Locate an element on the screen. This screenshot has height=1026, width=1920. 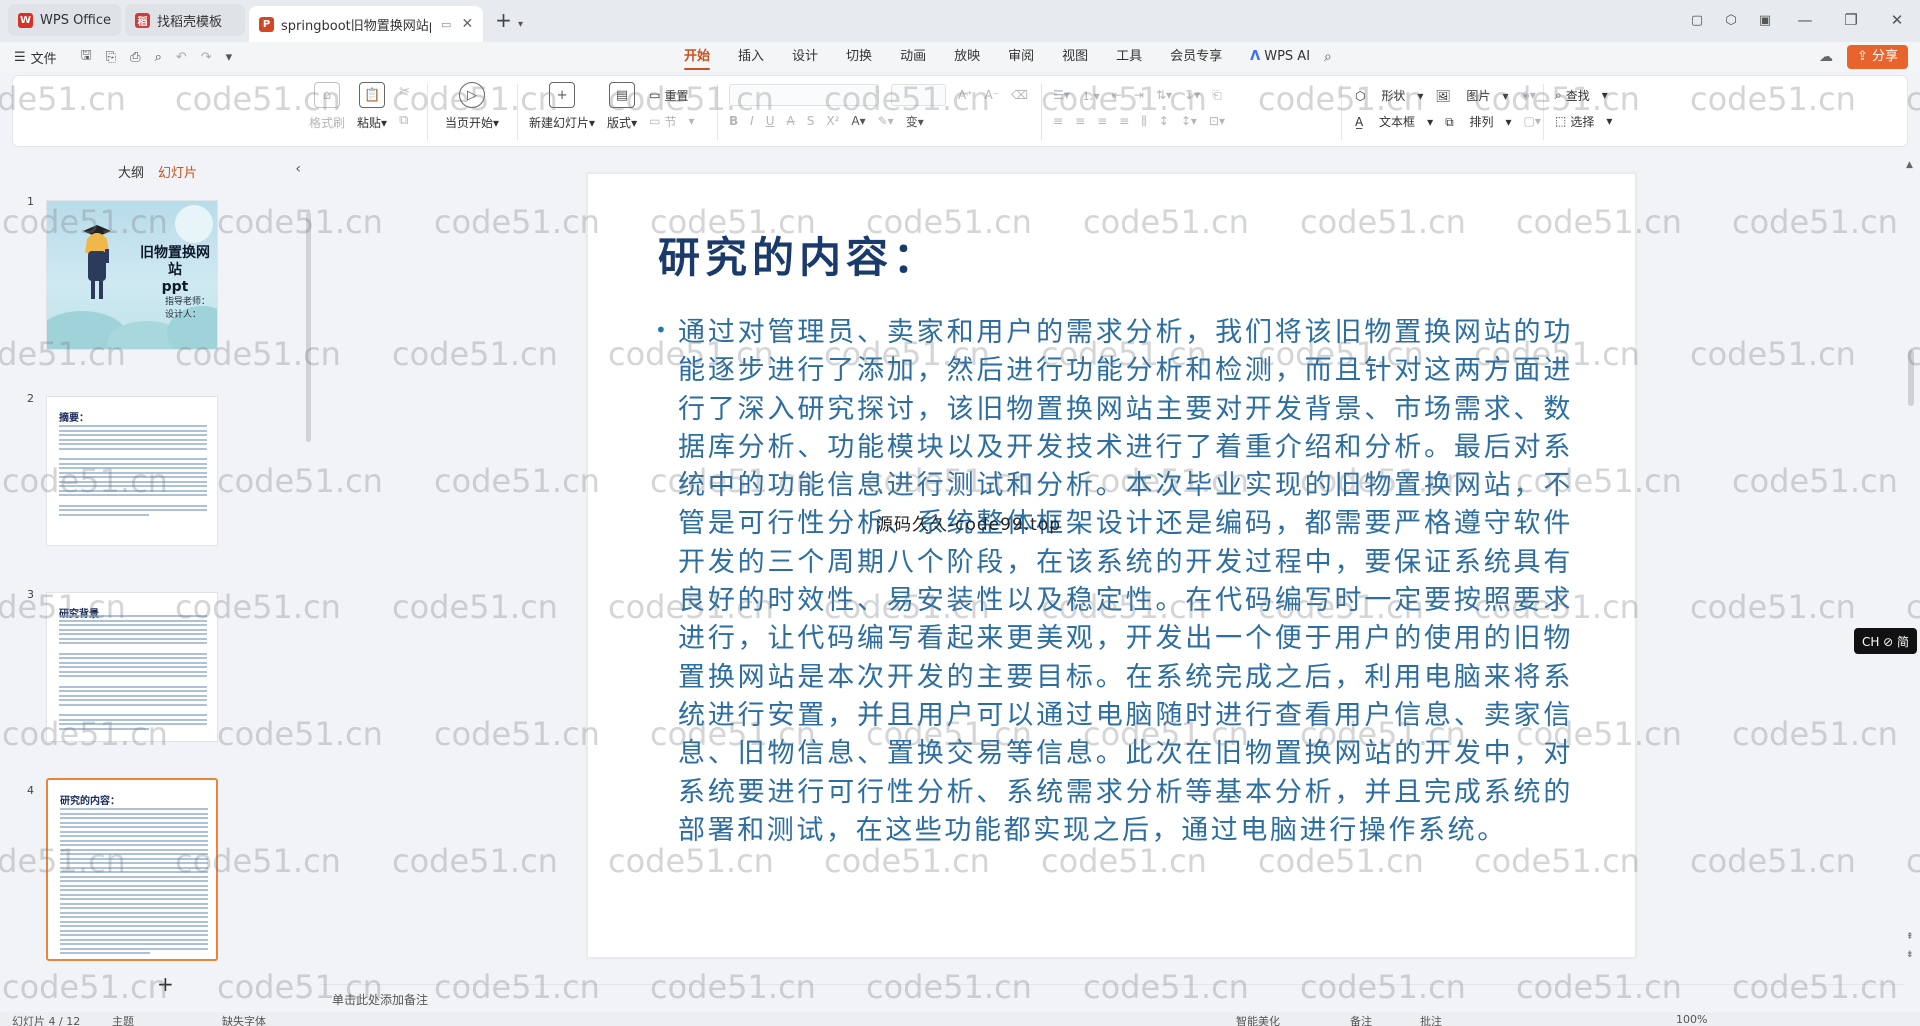
print-preview-icon: ⌕ is located at coordinates (158, 57).